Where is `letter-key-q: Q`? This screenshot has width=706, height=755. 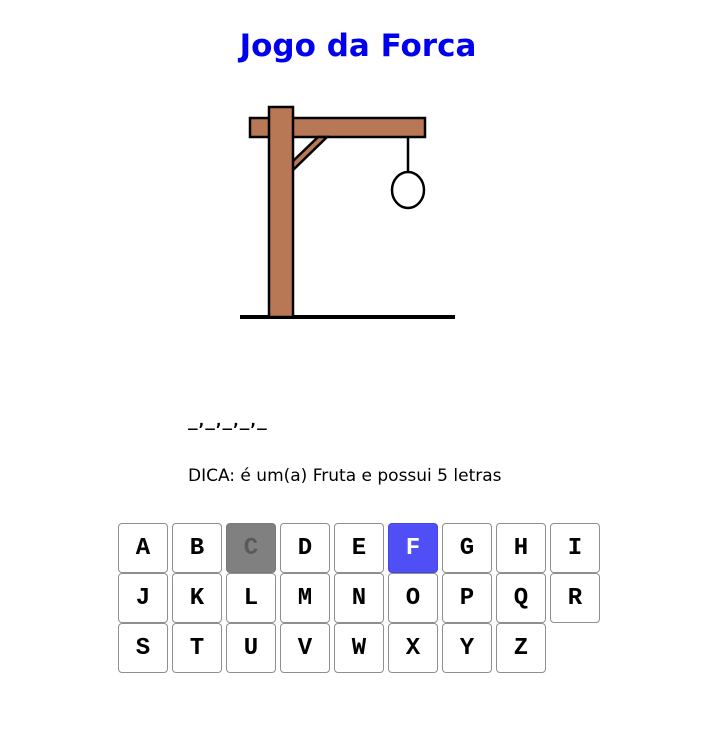 letter-key-q: Q is located at coordinates (521, 598).